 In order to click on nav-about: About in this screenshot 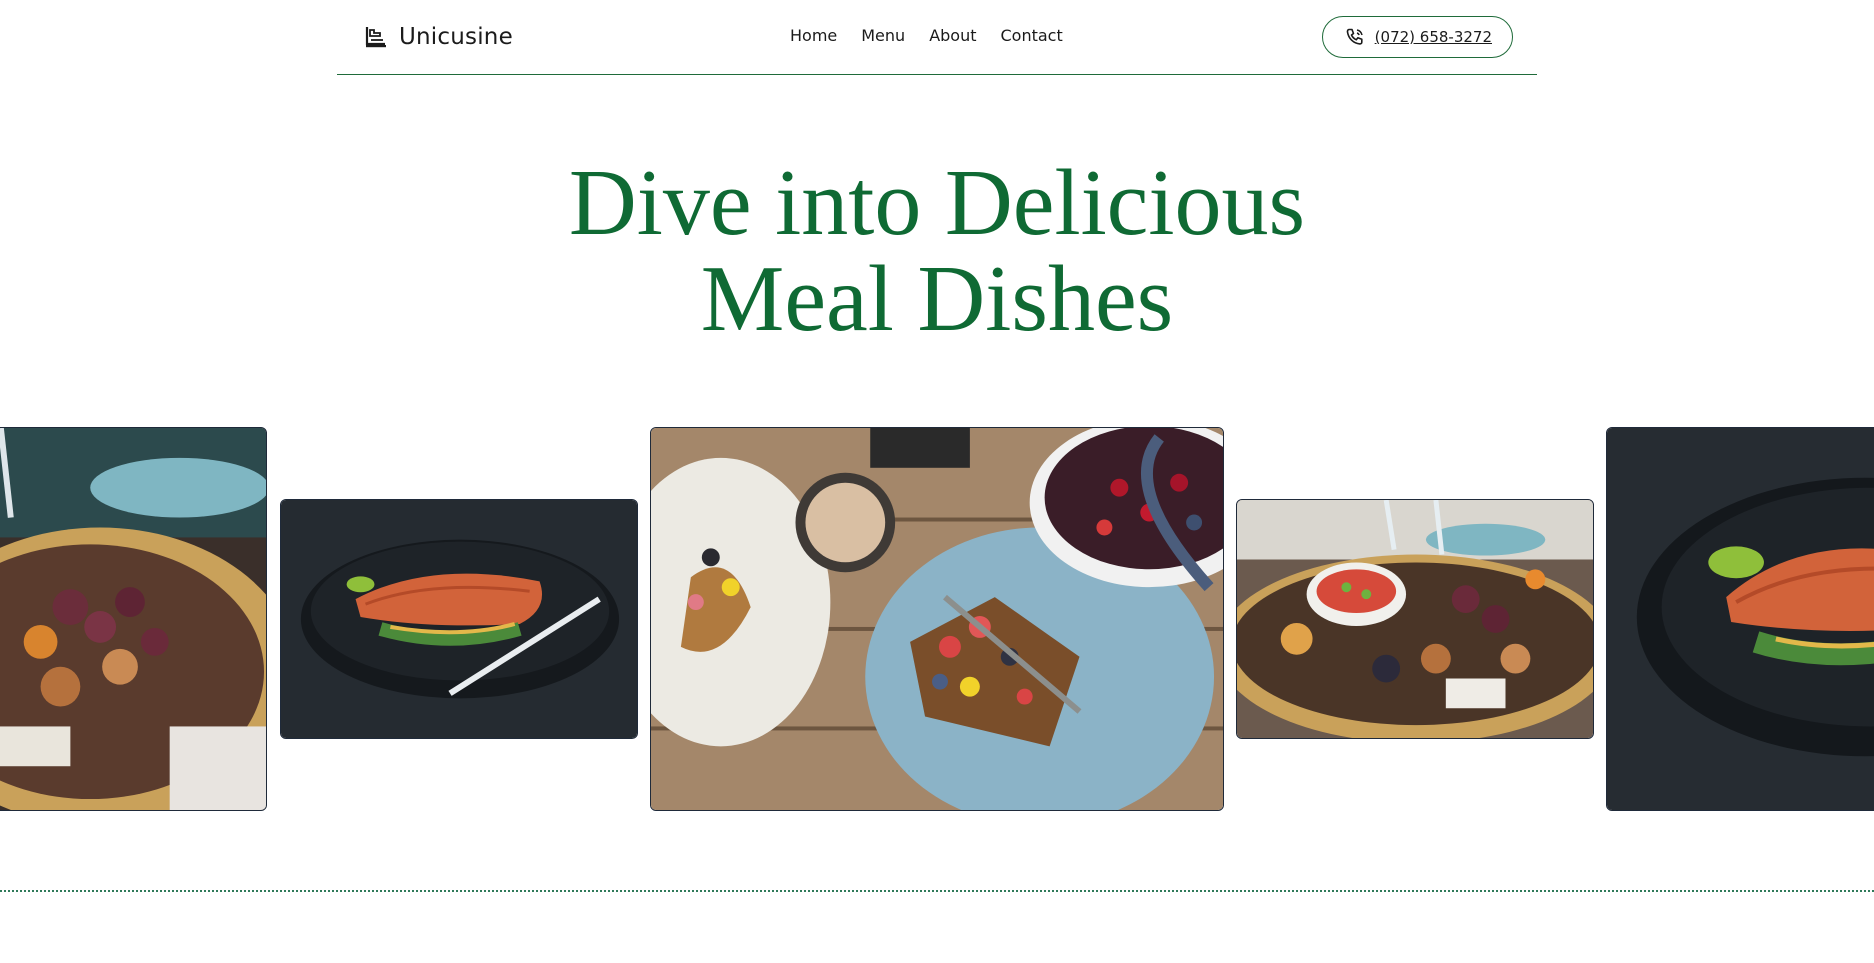, I will do `click(952, 35)`.